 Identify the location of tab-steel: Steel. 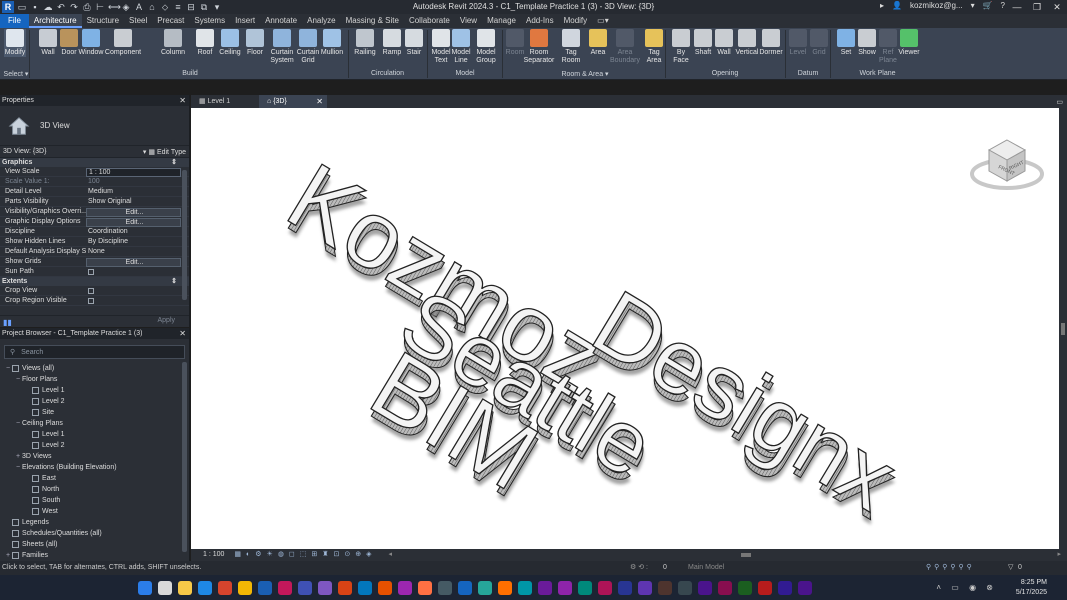
(138, 21).